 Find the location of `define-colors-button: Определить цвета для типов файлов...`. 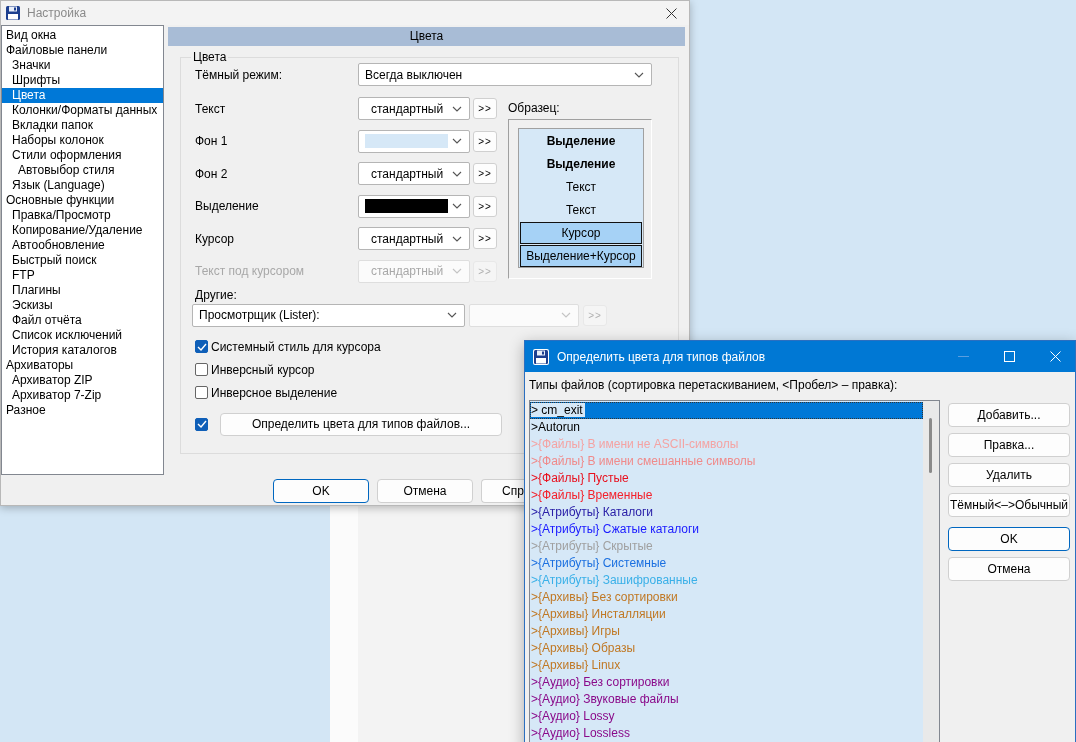

define-colors-button: Определить цвета для типов файлов... is located at coordinates (361, 424).